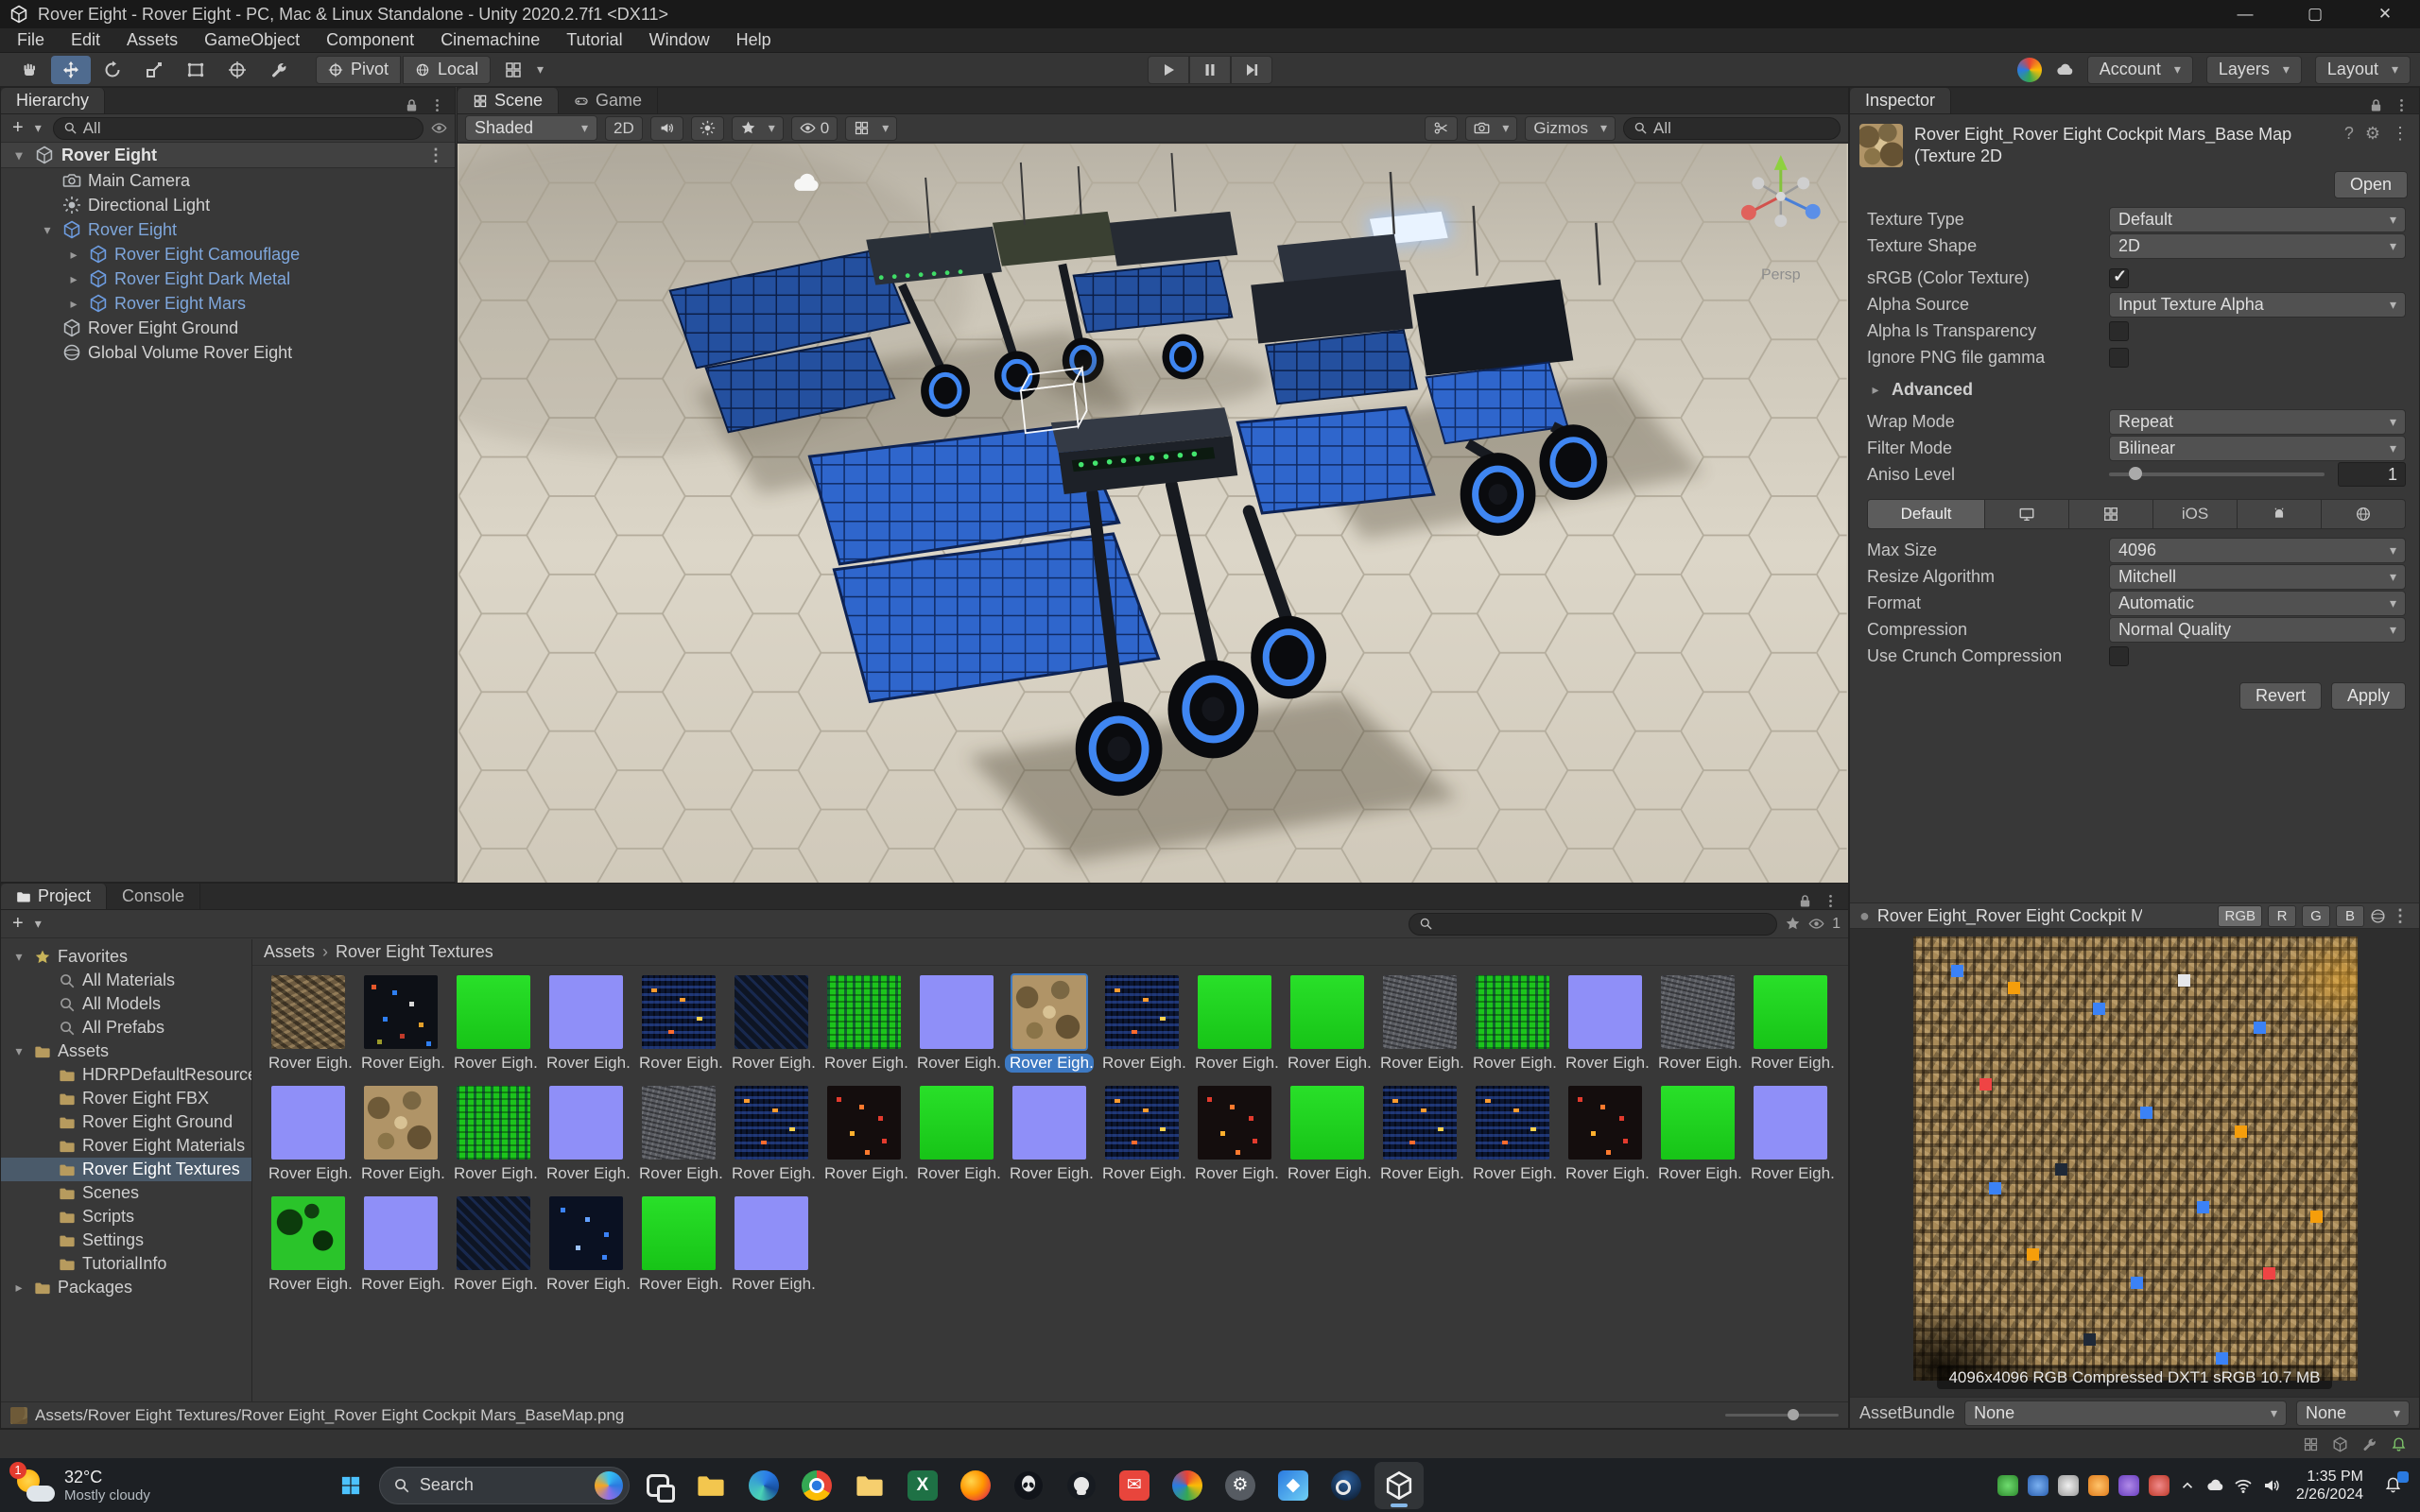 The image size is (2420, 1512). What do you see at coordinates (1240, 1485) in the screenshot?
I see `taskbar-app-settings: ⚙` at bounding box center [1240, 1485].